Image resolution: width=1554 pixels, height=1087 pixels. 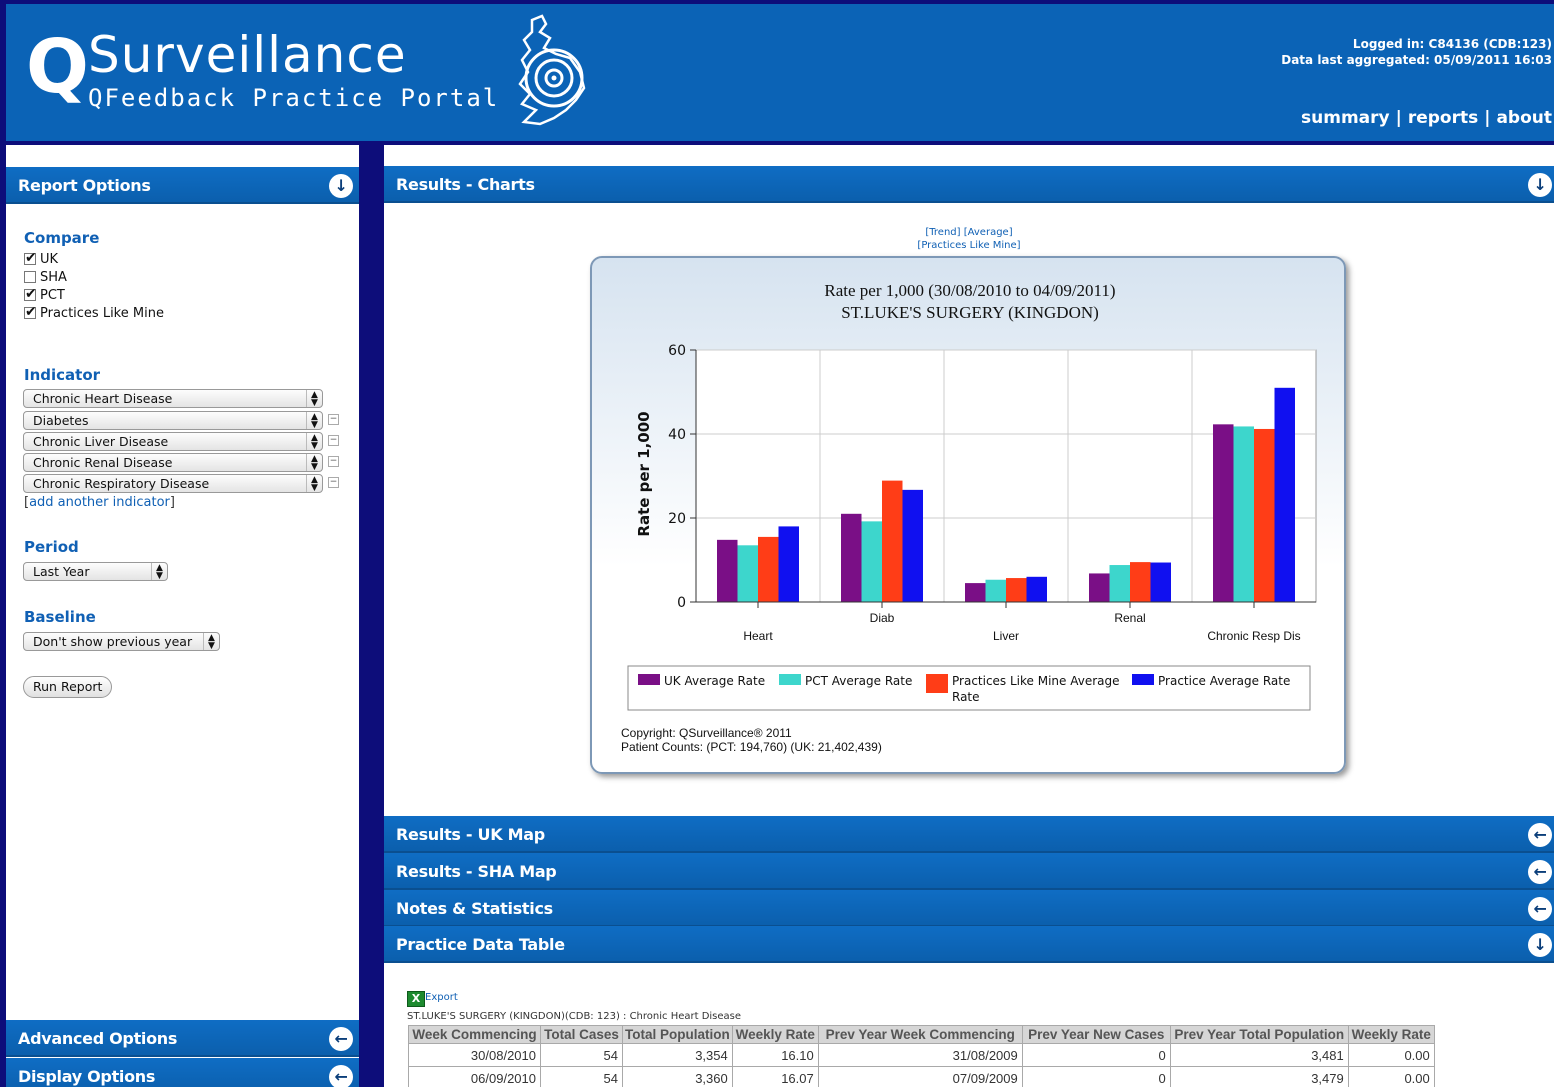 I want to click on results-charts-header: Results - Charts ↓, so click(x=969, y=184).